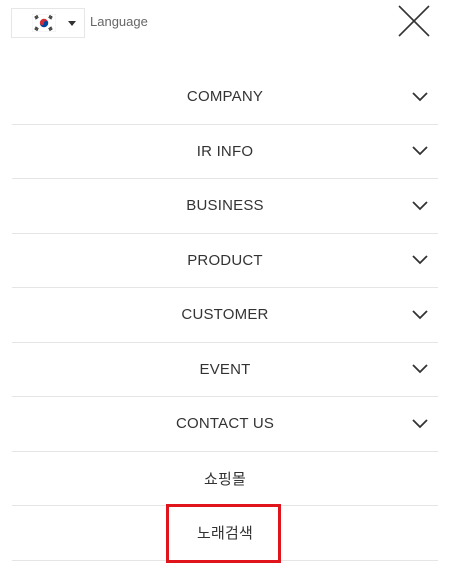 This screenshot has width=450, height=575. I want to click on menu-item-contact-us: CONTACT US, so click(225, 424).